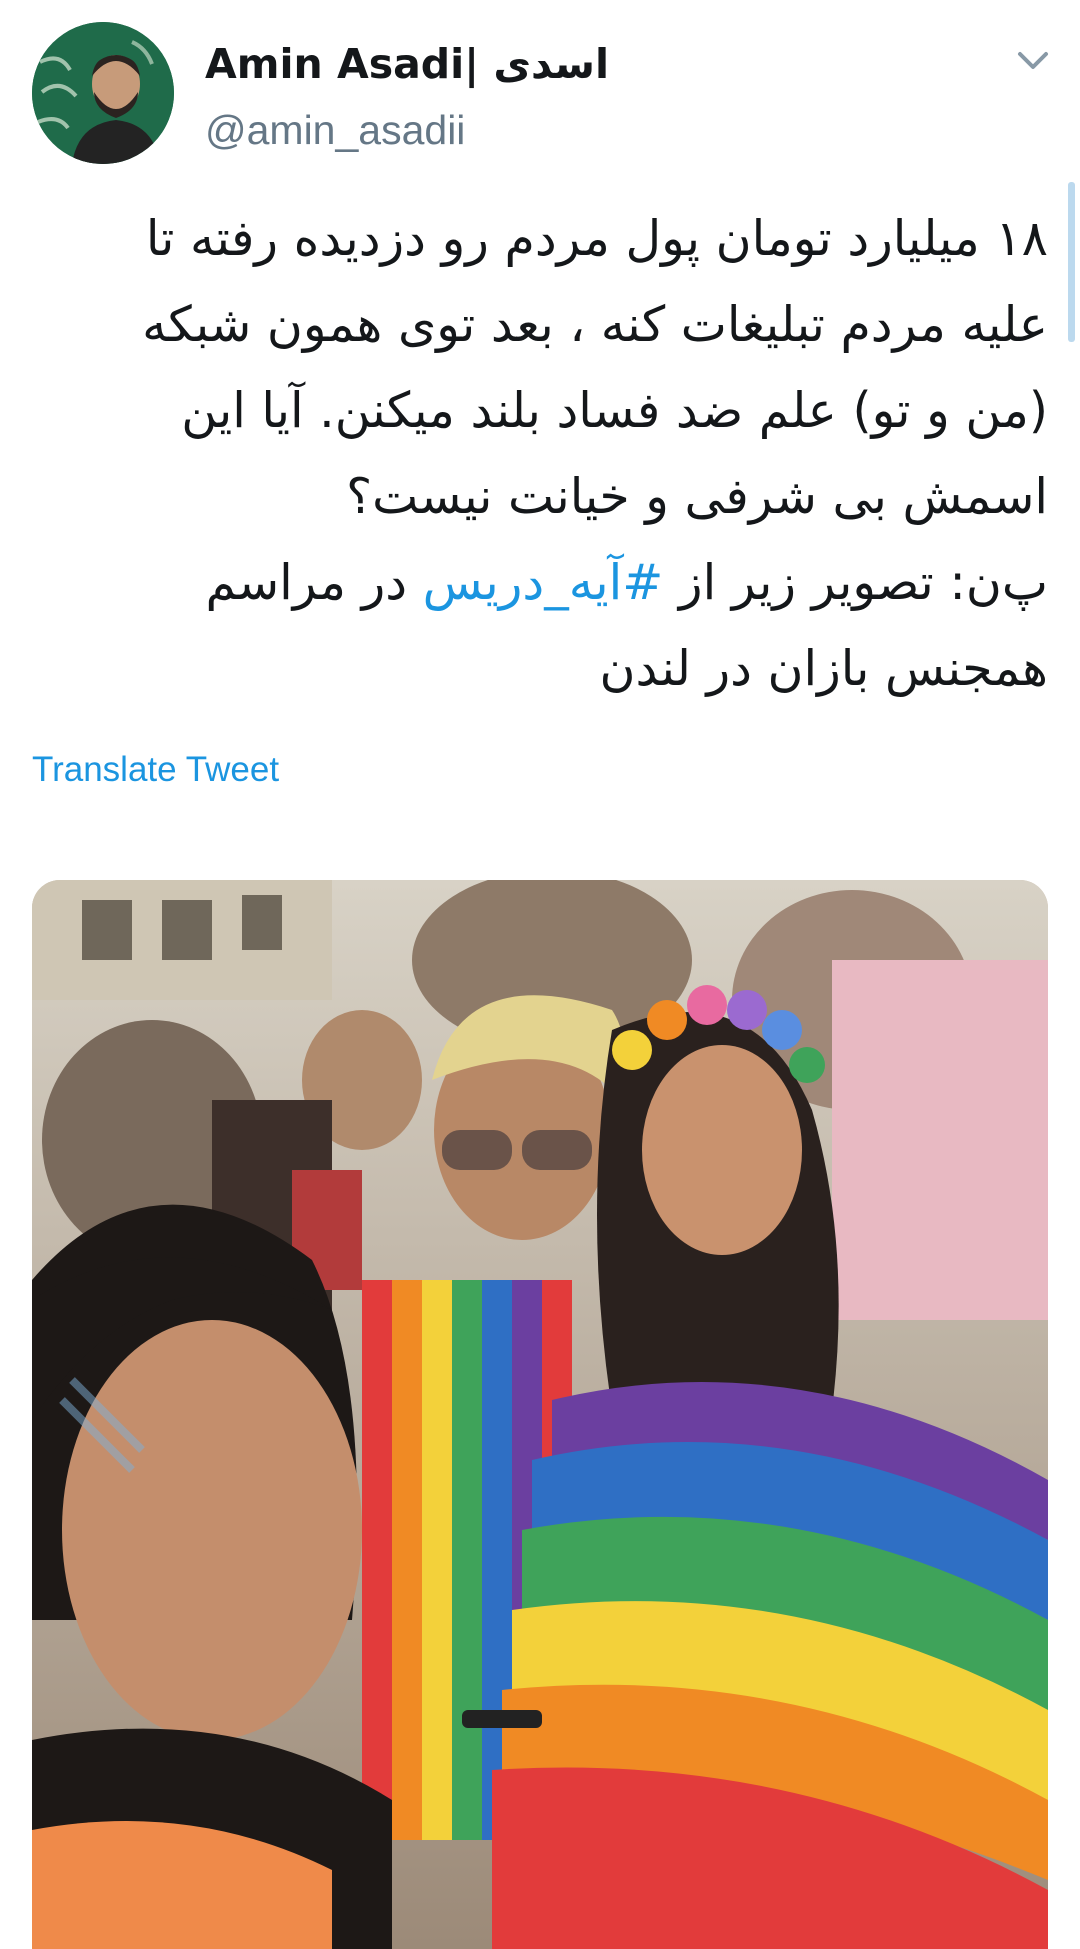  Describe the element at coordinates (155, 770) in the screenshot. I see `translate-tweet-link: Translate Tweet` at that location.